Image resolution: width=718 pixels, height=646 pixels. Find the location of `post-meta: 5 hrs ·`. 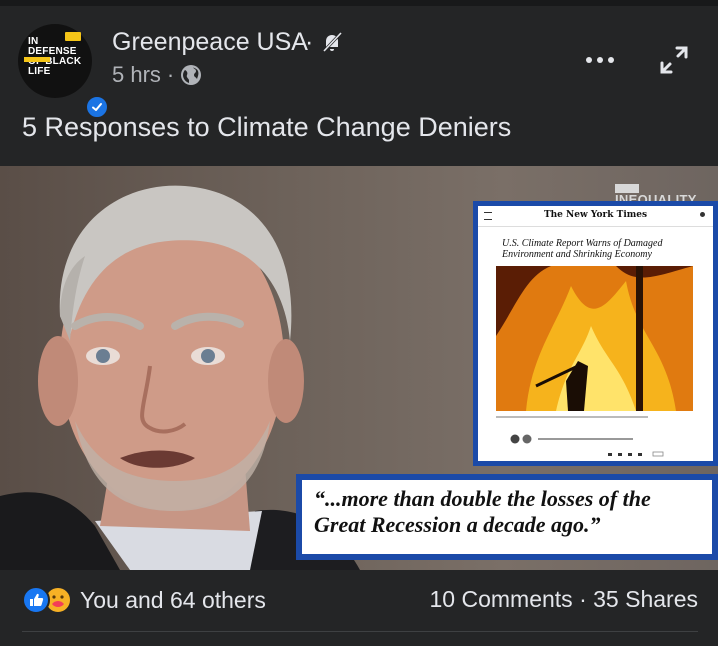

post-meta: 5 hrs · is located at coordinates (157, 75).